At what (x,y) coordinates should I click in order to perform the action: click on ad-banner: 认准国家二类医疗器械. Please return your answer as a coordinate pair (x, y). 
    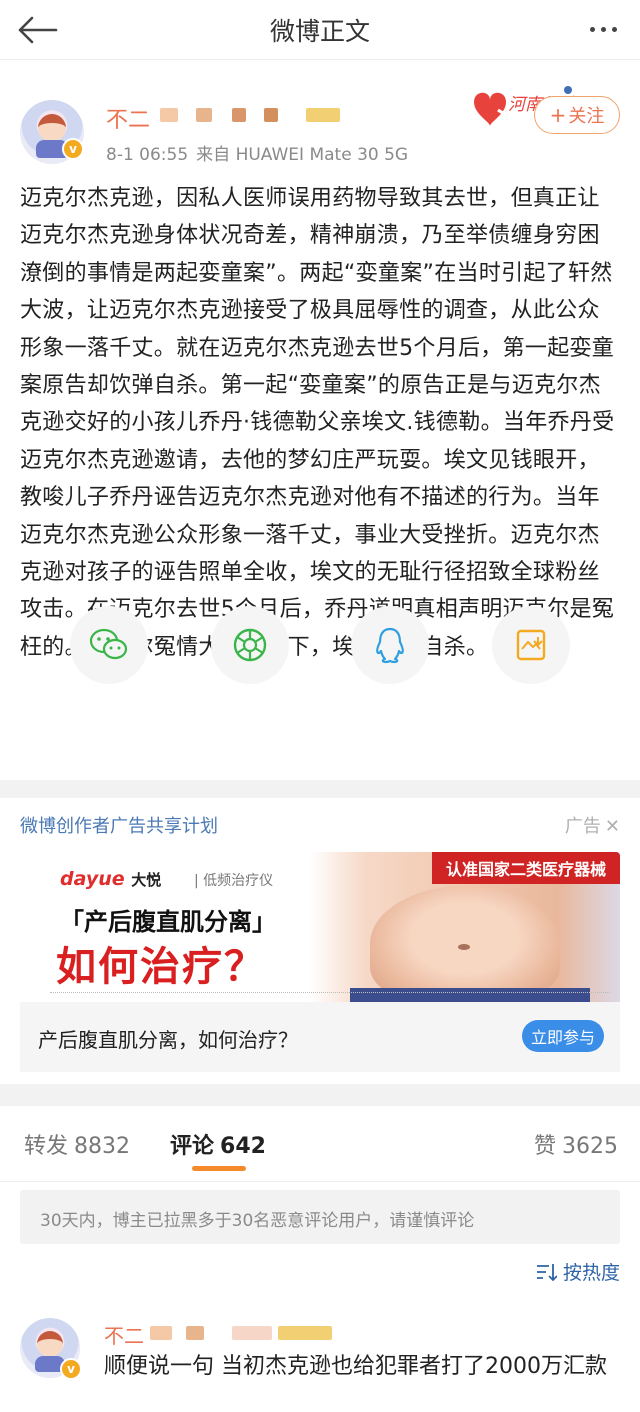
    Looking at the image, I should click on (526, 868).